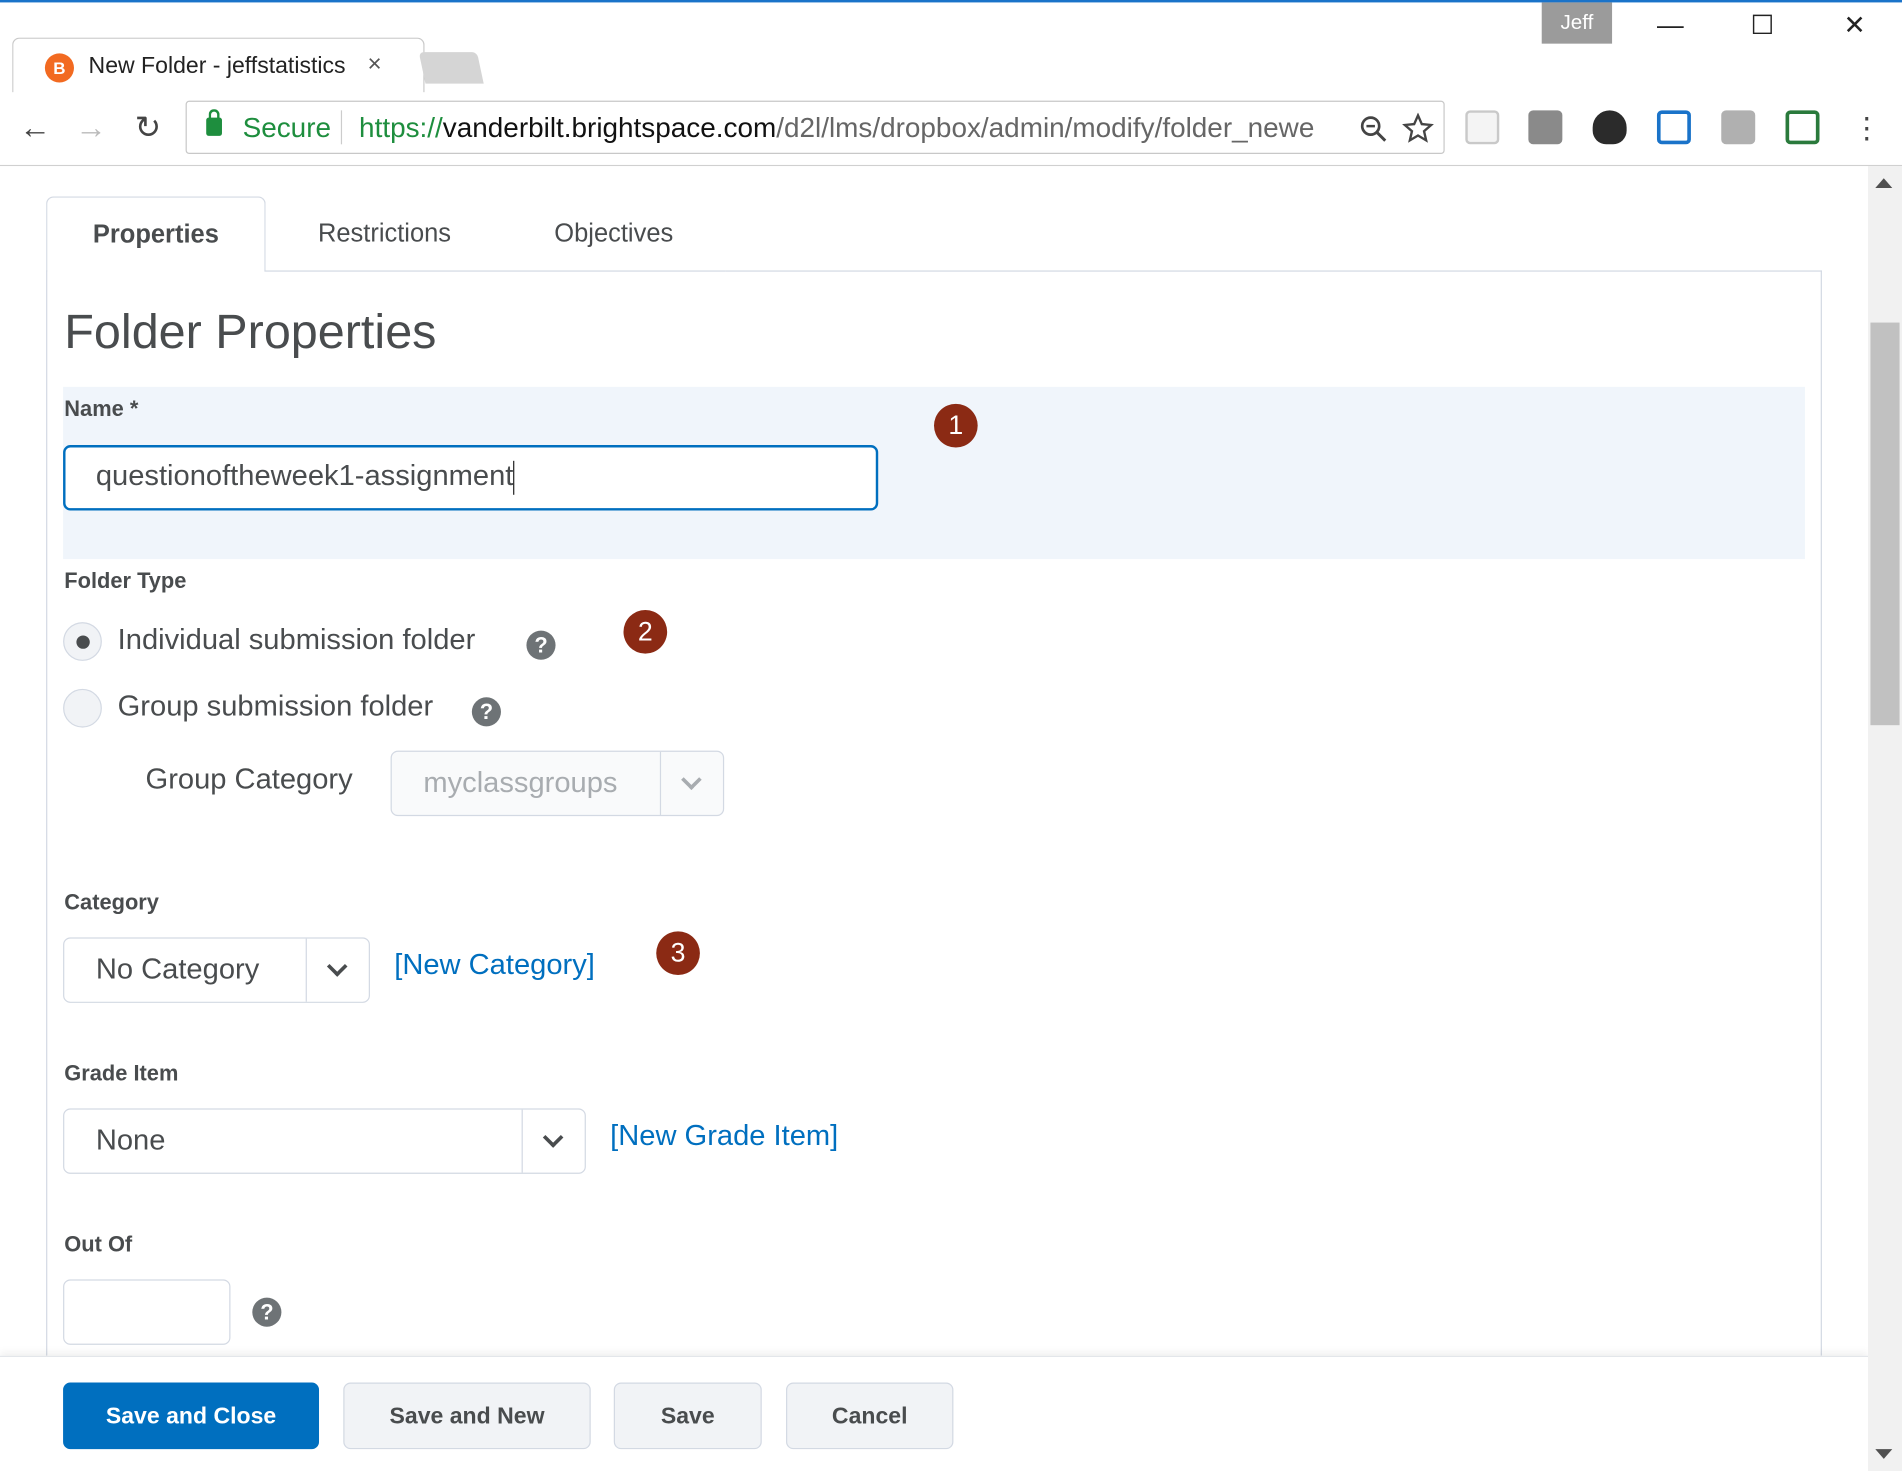 This screenshot has width=1902, height=1471. Describe the element at coordinates (609, 127) in the screenshot. I see `url-host: vanderbilt.brightspace.com` at that location.